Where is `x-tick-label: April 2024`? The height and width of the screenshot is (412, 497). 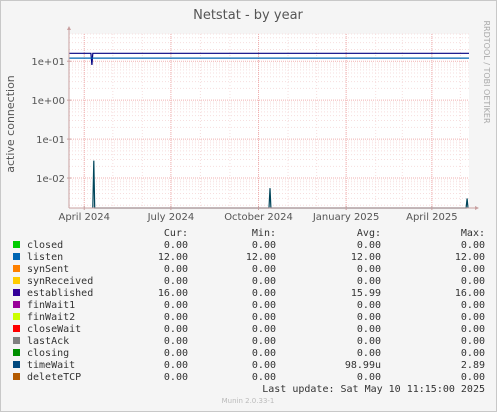
x-tick-label: April 2024 is located at coordinates (83, 217).